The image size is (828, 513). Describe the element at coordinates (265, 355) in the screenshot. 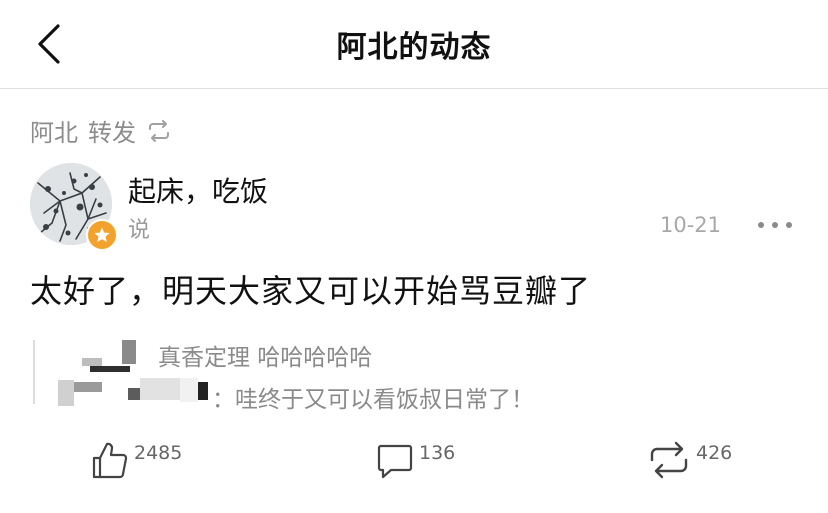

I see `quote-comment-1: 真香定理 哈哈哈哈哈` at that location.